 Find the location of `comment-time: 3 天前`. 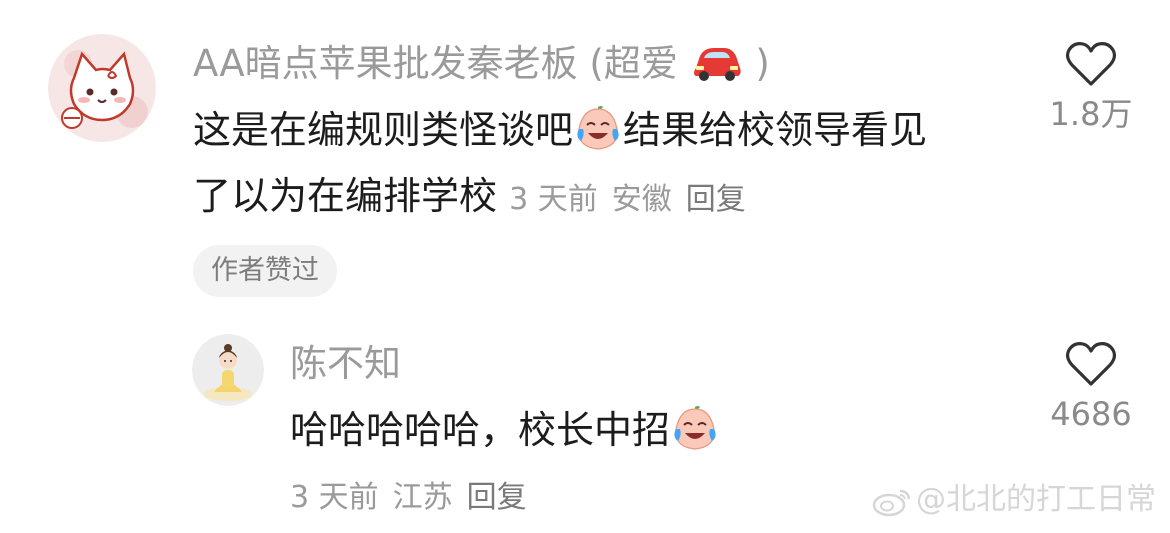

comment-time: 3 天前 is located at coordinates (553, 199).